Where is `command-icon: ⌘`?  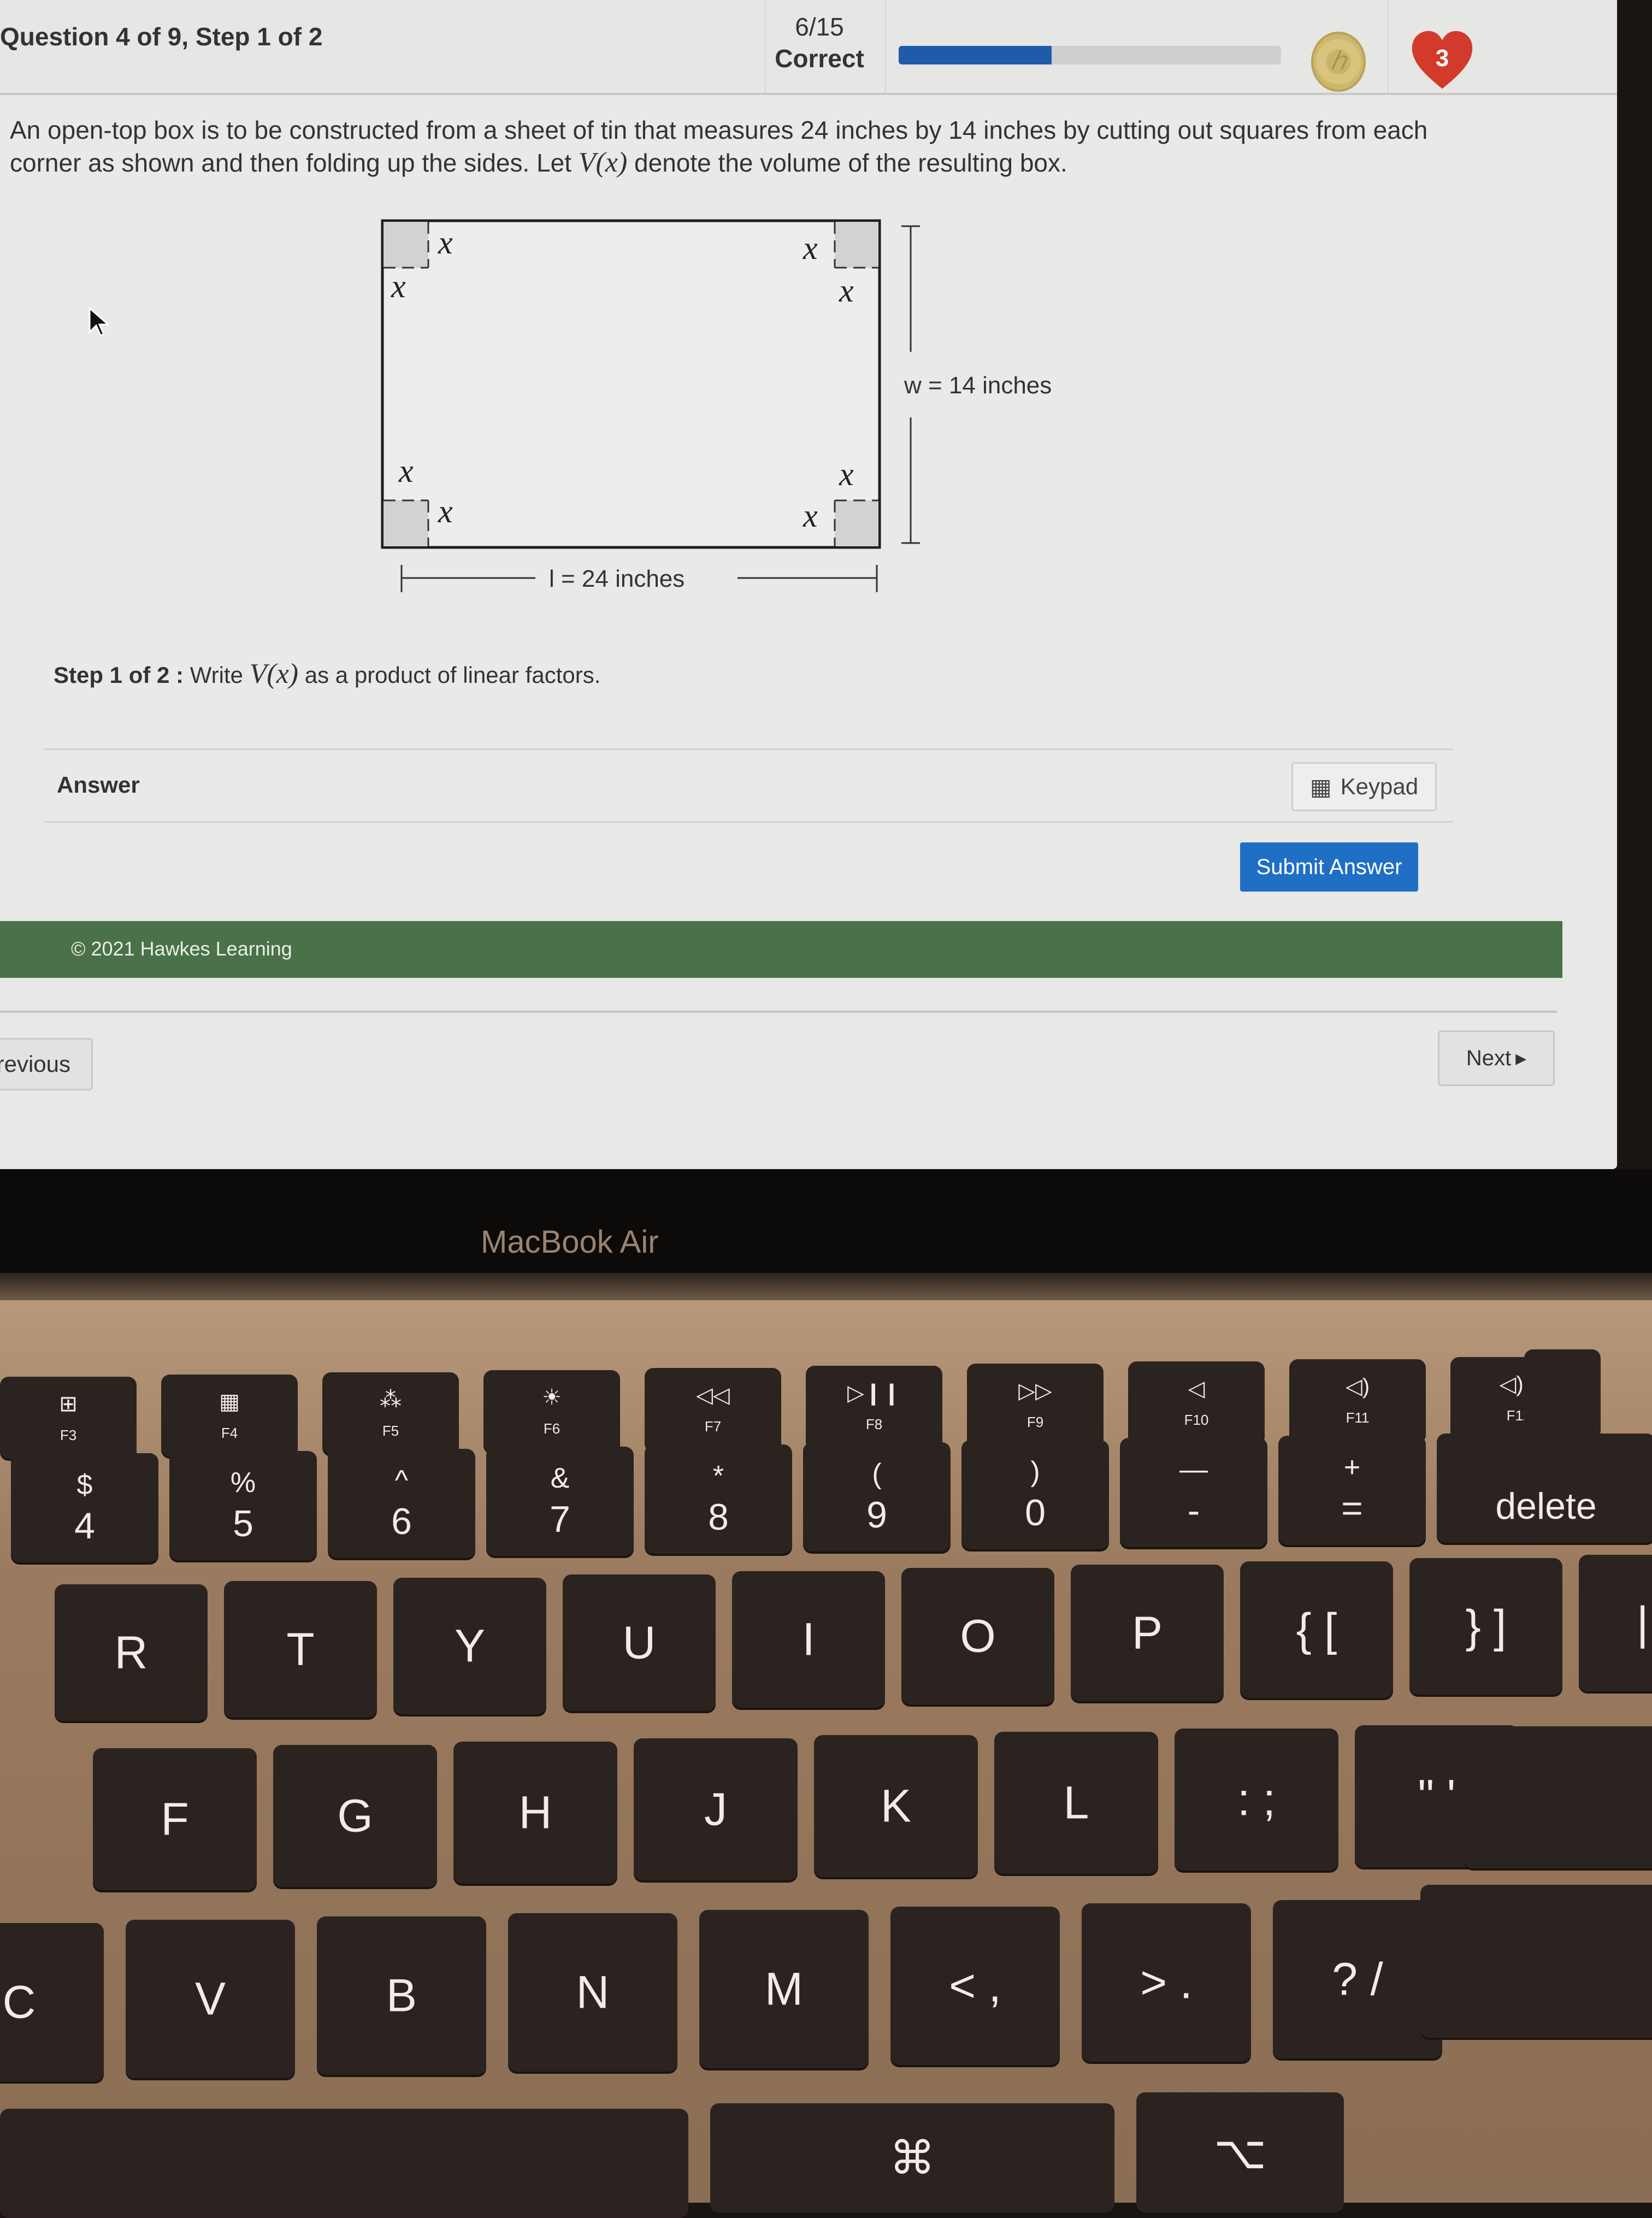
command-icon: ⌘ is located at coordinates (912, 2158).